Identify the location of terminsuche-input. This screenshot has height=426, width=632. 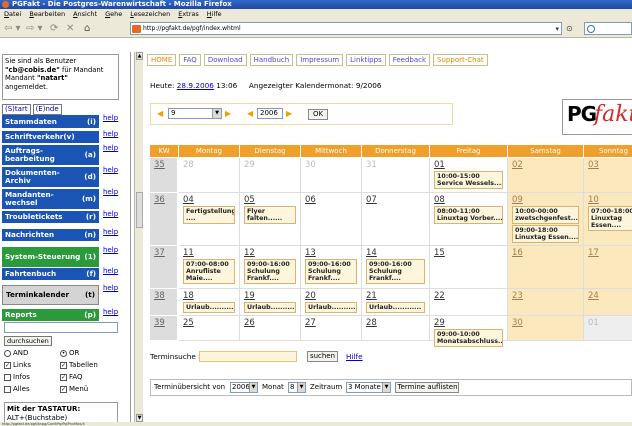
(248, 356).